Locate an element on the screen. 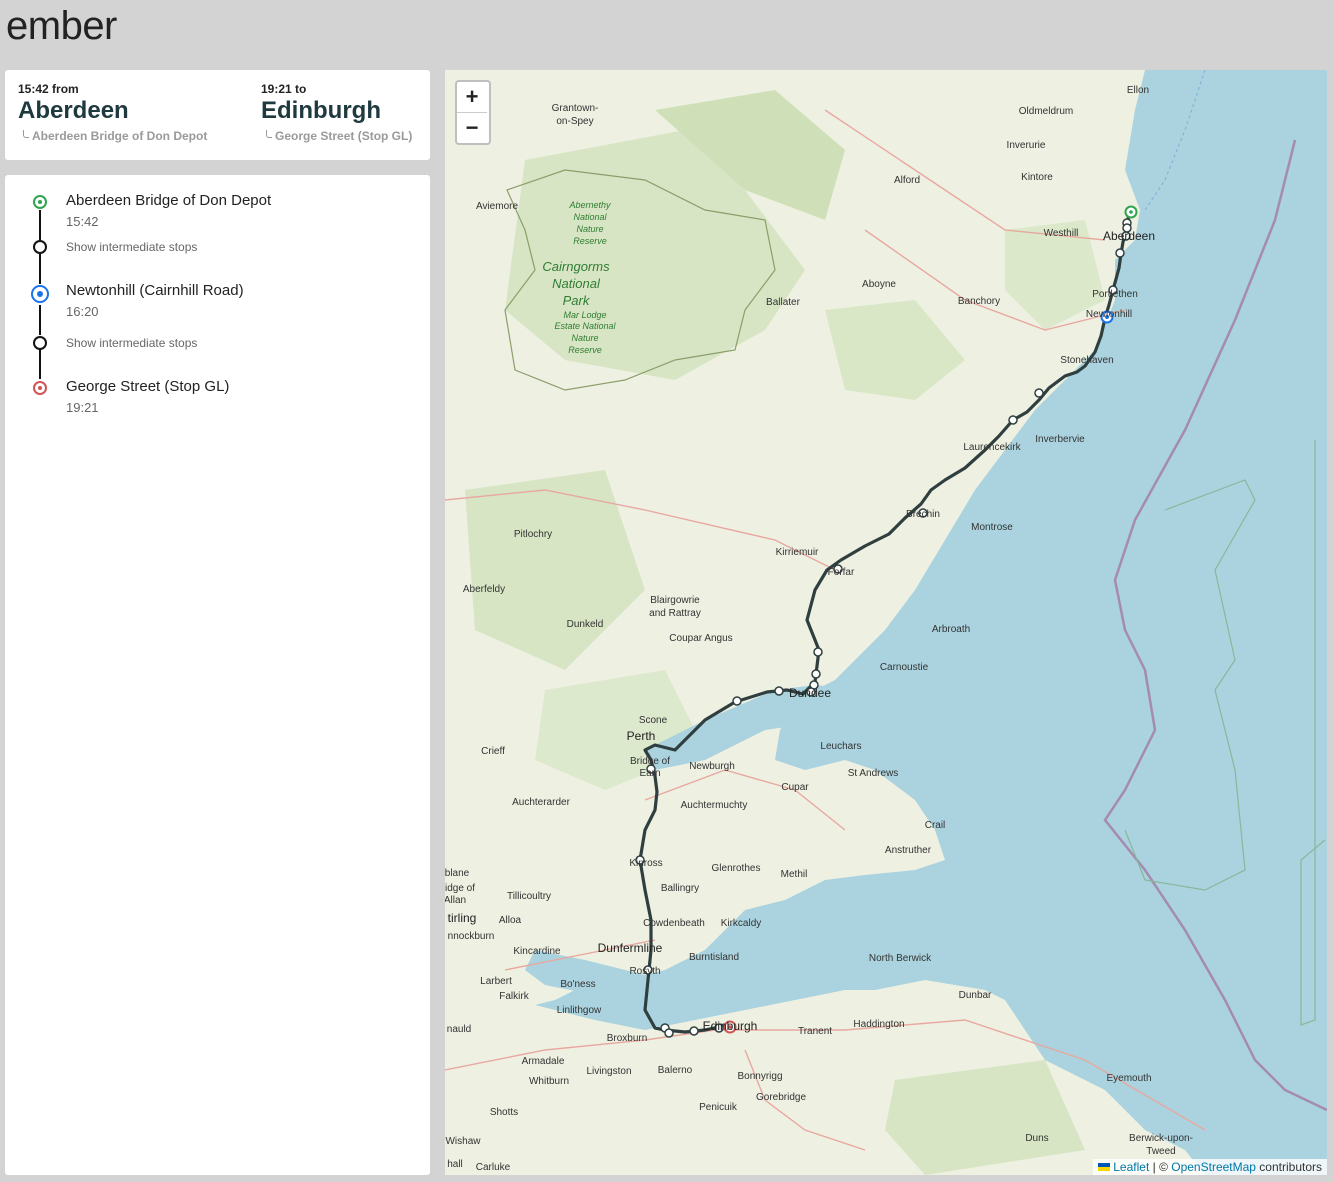 This screenshot has height=1182, width=1333. place-label: nauld is located at coordinates (459, 1029).